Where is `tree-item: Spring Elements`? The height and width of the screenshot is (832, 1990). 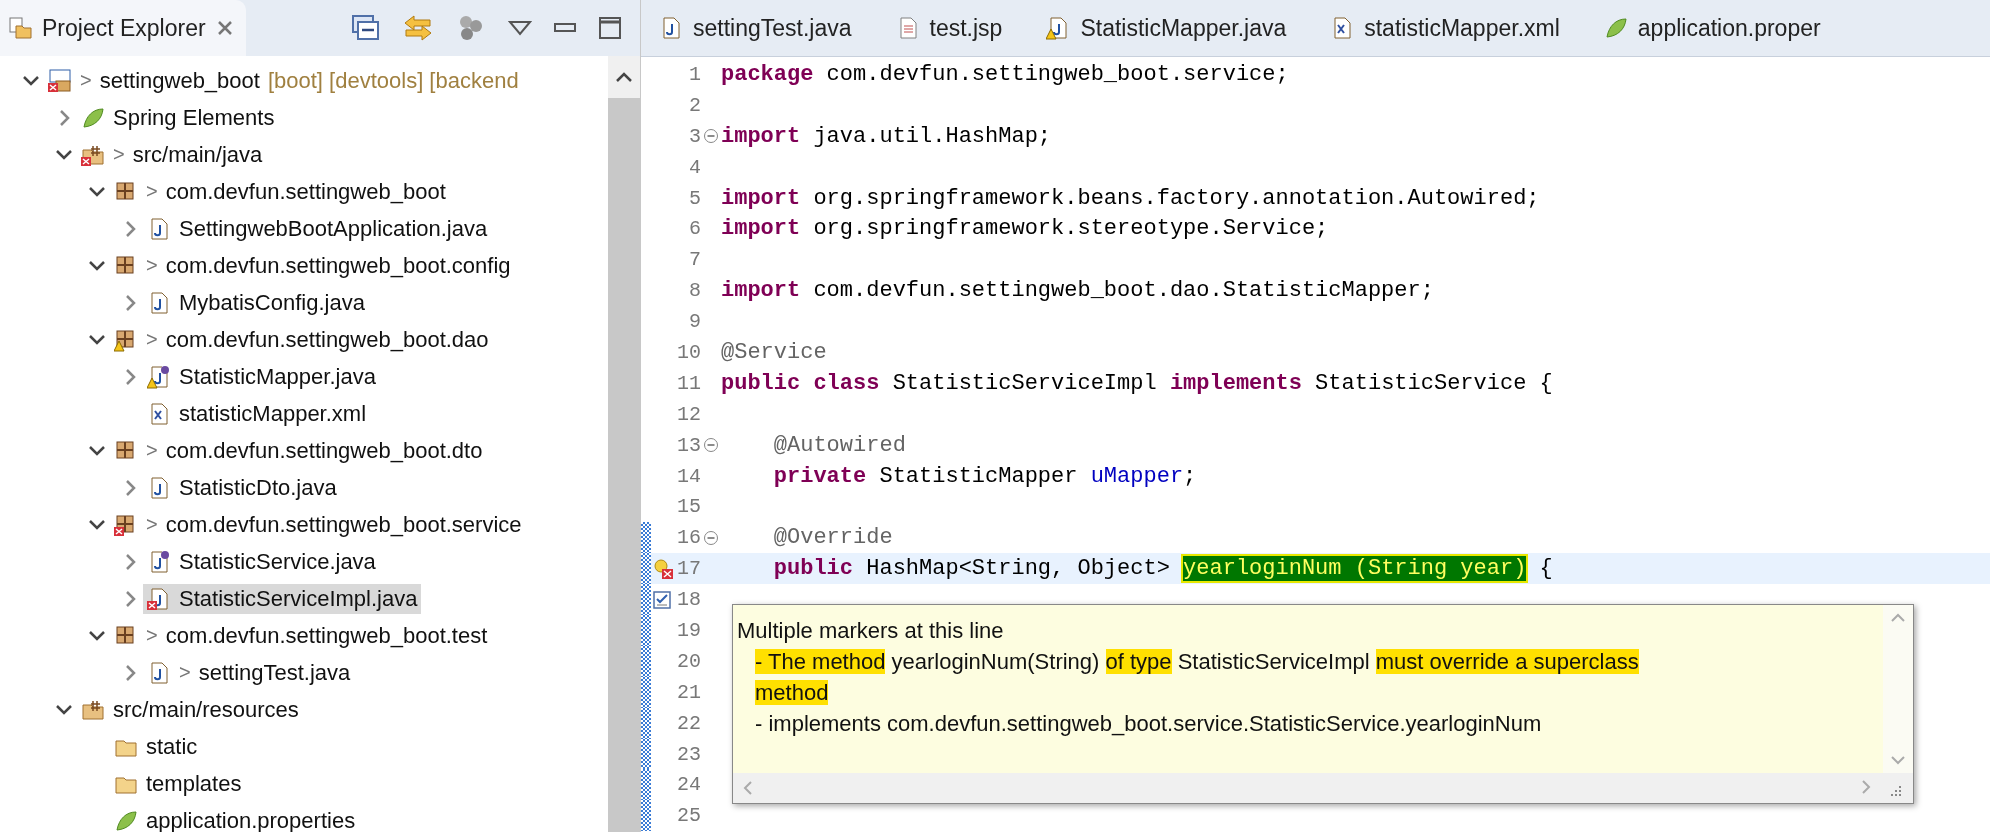 tree-item: Spring Elements is located at coordinates (178, 117).